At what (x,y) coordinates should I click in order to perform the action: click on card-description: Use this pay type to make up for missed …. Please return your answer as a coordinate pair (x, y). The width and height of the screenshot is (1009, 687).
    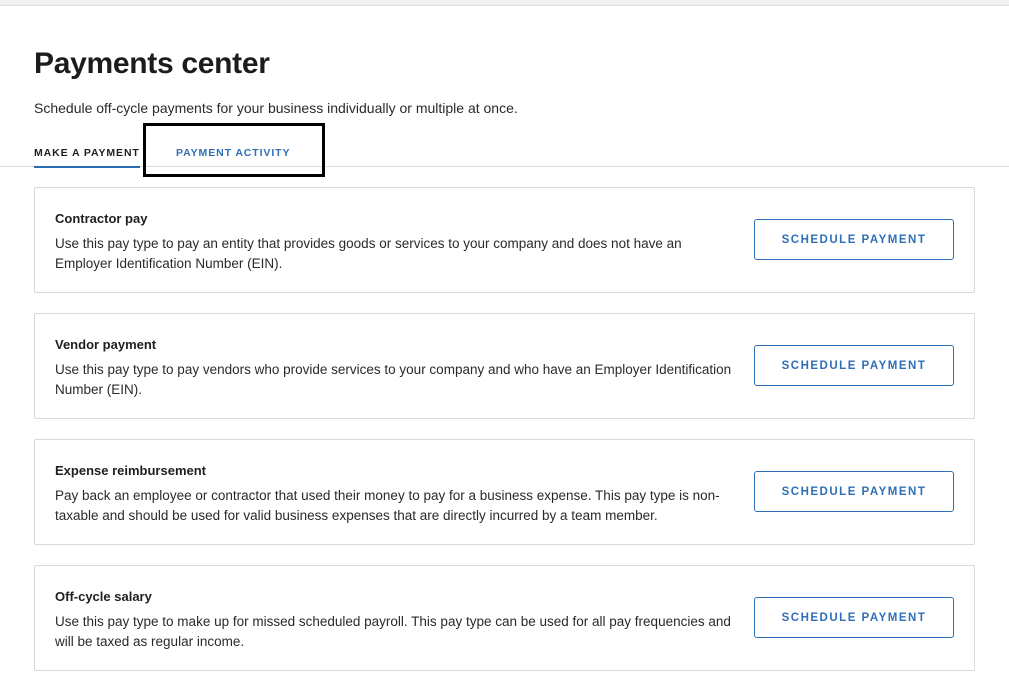
    Looking at the image, I should click on (393, 631).